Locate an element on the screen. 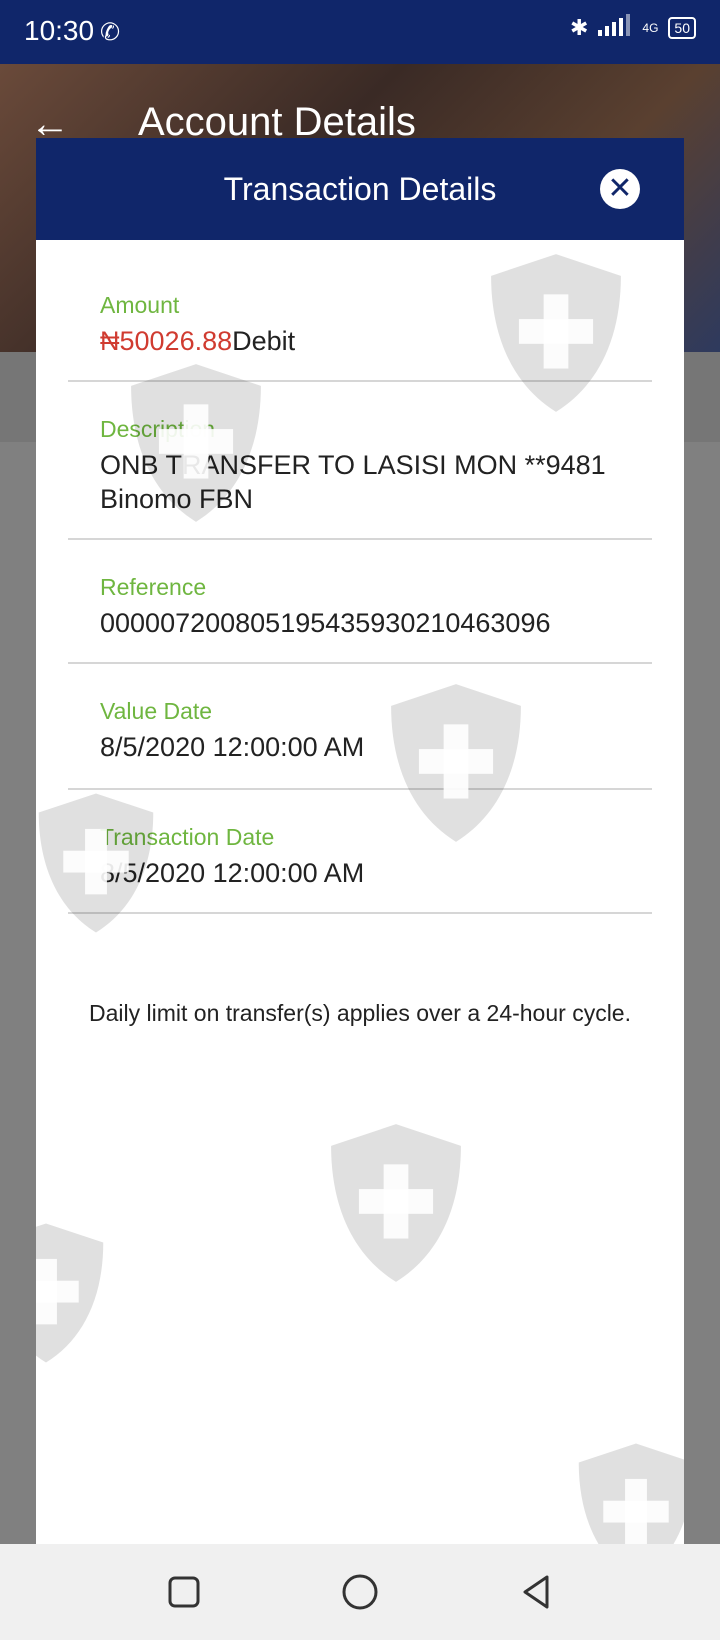 Image resolution: width=720 pixels, height=1640 pixels. status-time: 10:30 is located at coordinates (59, 30).